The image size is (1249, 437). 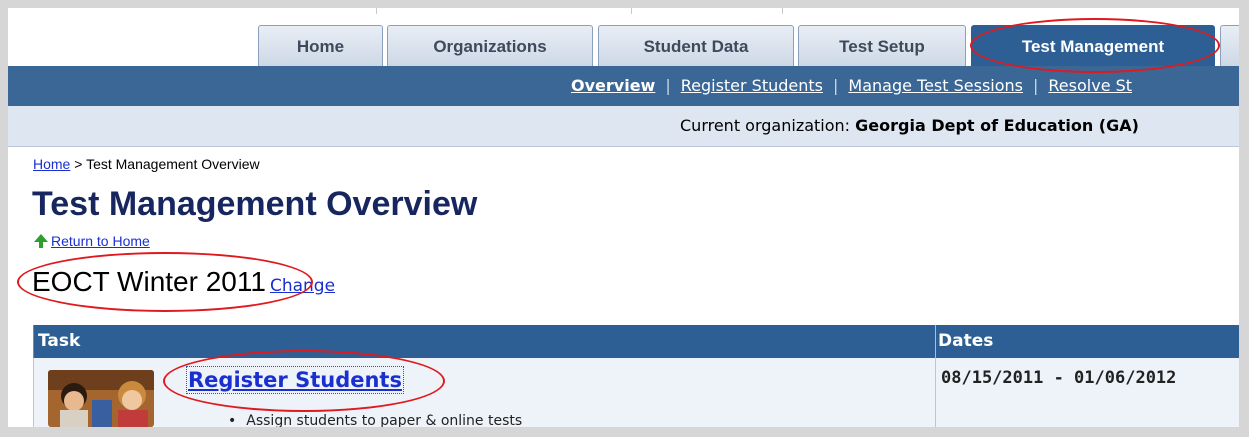 What do you see at coordinates (173, 164) in the screenshot?
I see `breadcrumb-current: Test Management Overview` at bounding box center [173, 164].